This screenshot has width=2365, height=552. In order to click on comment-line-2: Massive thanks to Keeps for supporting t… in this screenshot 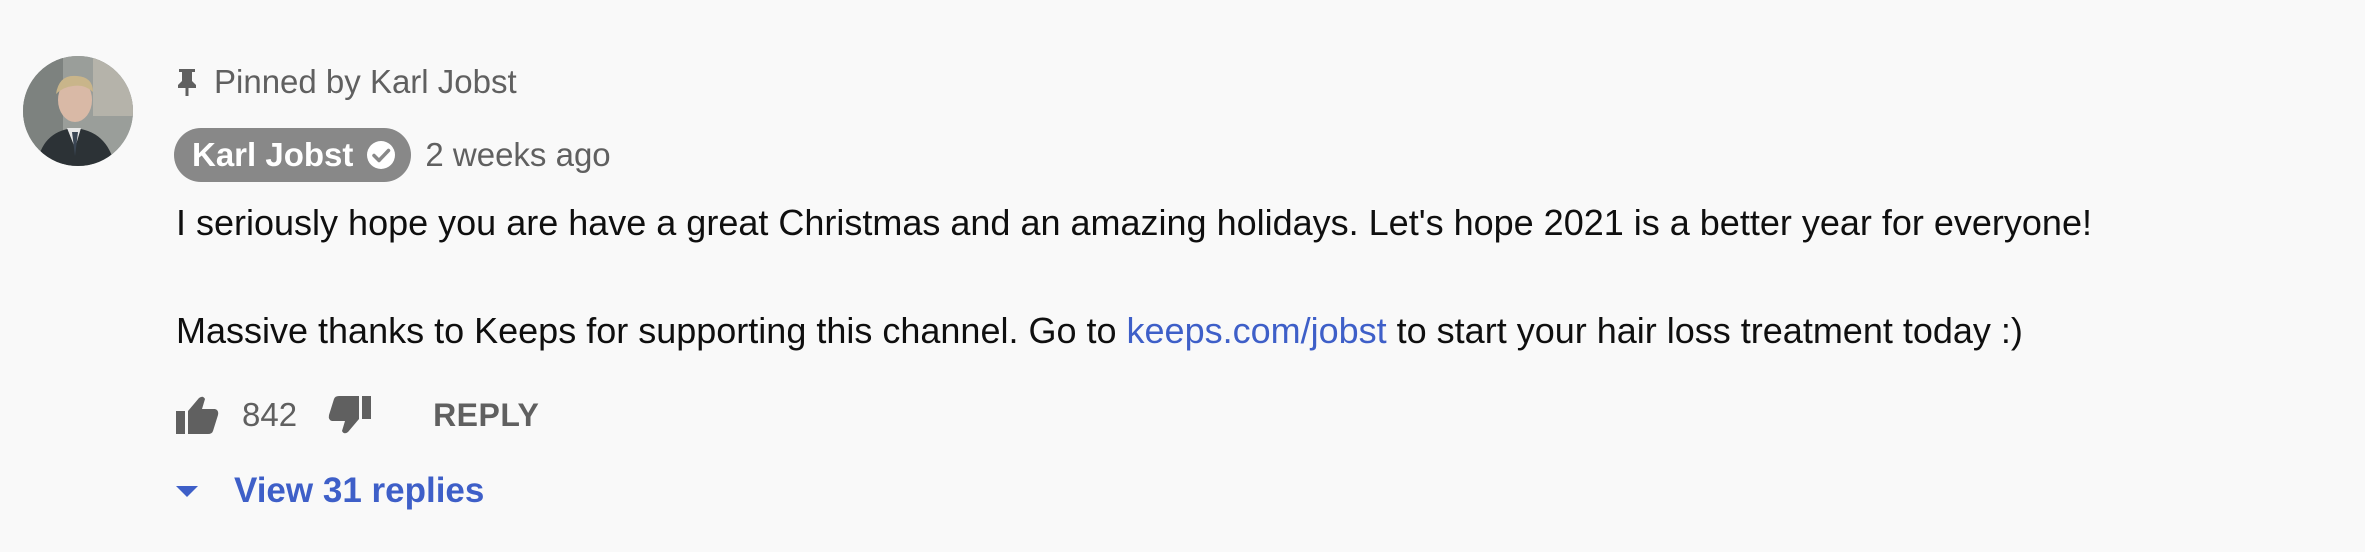, I will do `click(1226, 331)`.